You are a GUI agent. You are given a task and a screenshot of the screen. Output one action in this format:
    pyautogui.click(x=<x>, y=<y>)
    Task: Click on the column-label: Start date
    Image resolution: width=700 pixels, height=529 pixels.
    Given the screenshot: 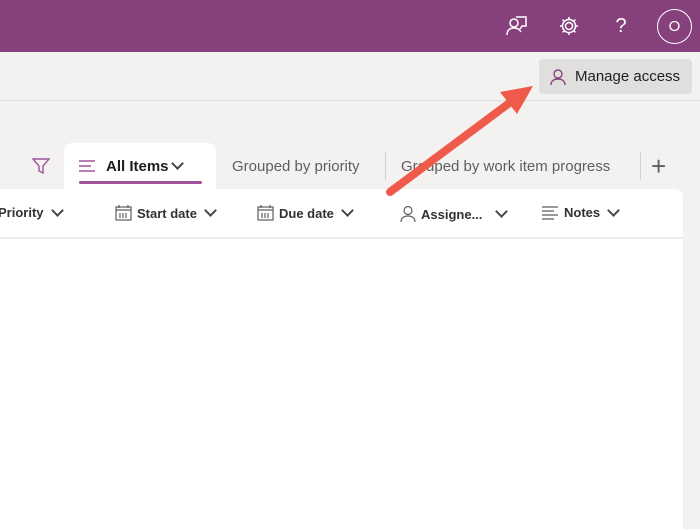 What is the action you would take?
    pyautogui.click(x=167, y=213)
    